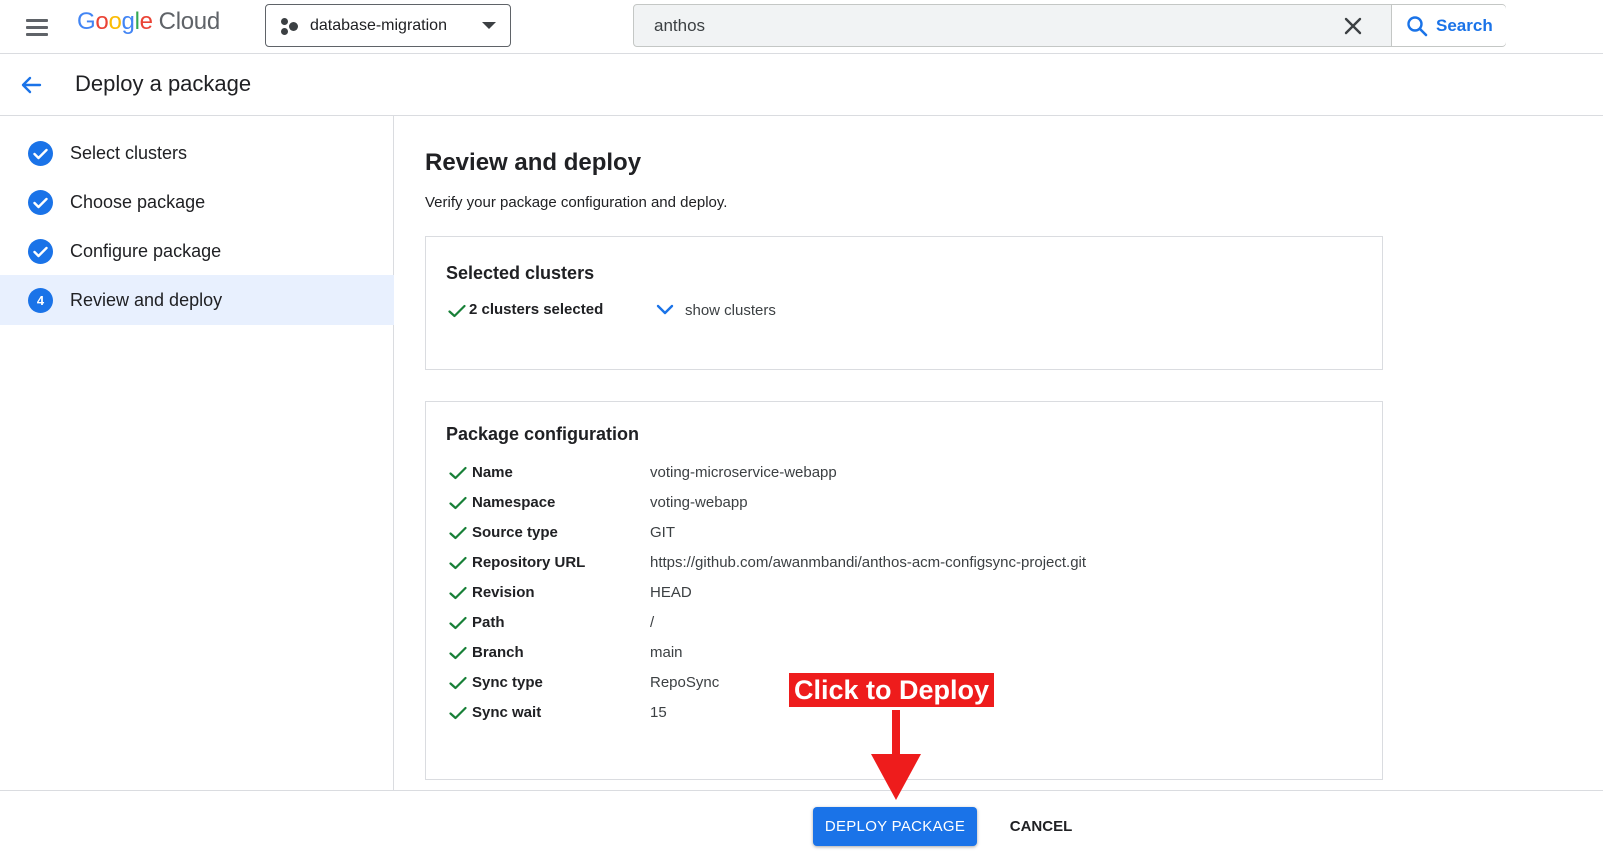  I want to click on step-configure-package: Configure package, so click(197, 251).